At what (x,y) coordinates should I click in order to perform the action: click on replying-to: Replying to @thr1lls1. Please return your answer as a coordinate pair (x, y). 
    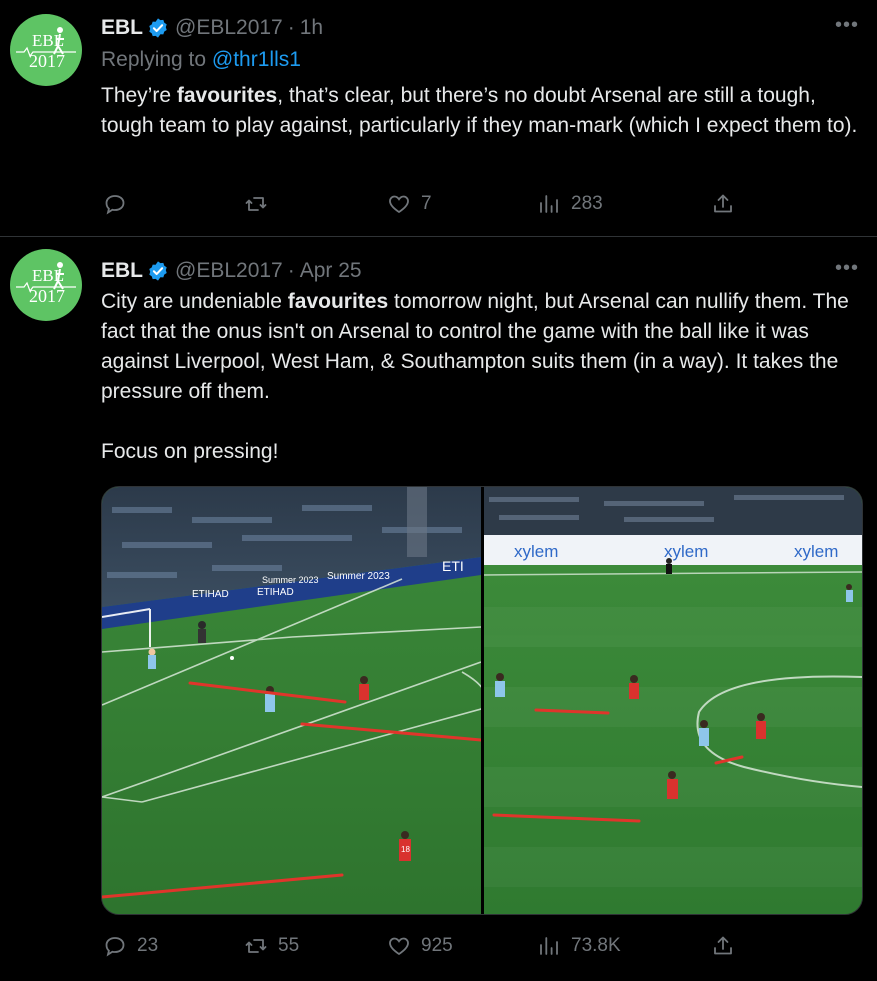
    Looking at the image, I should click on (201, 60).